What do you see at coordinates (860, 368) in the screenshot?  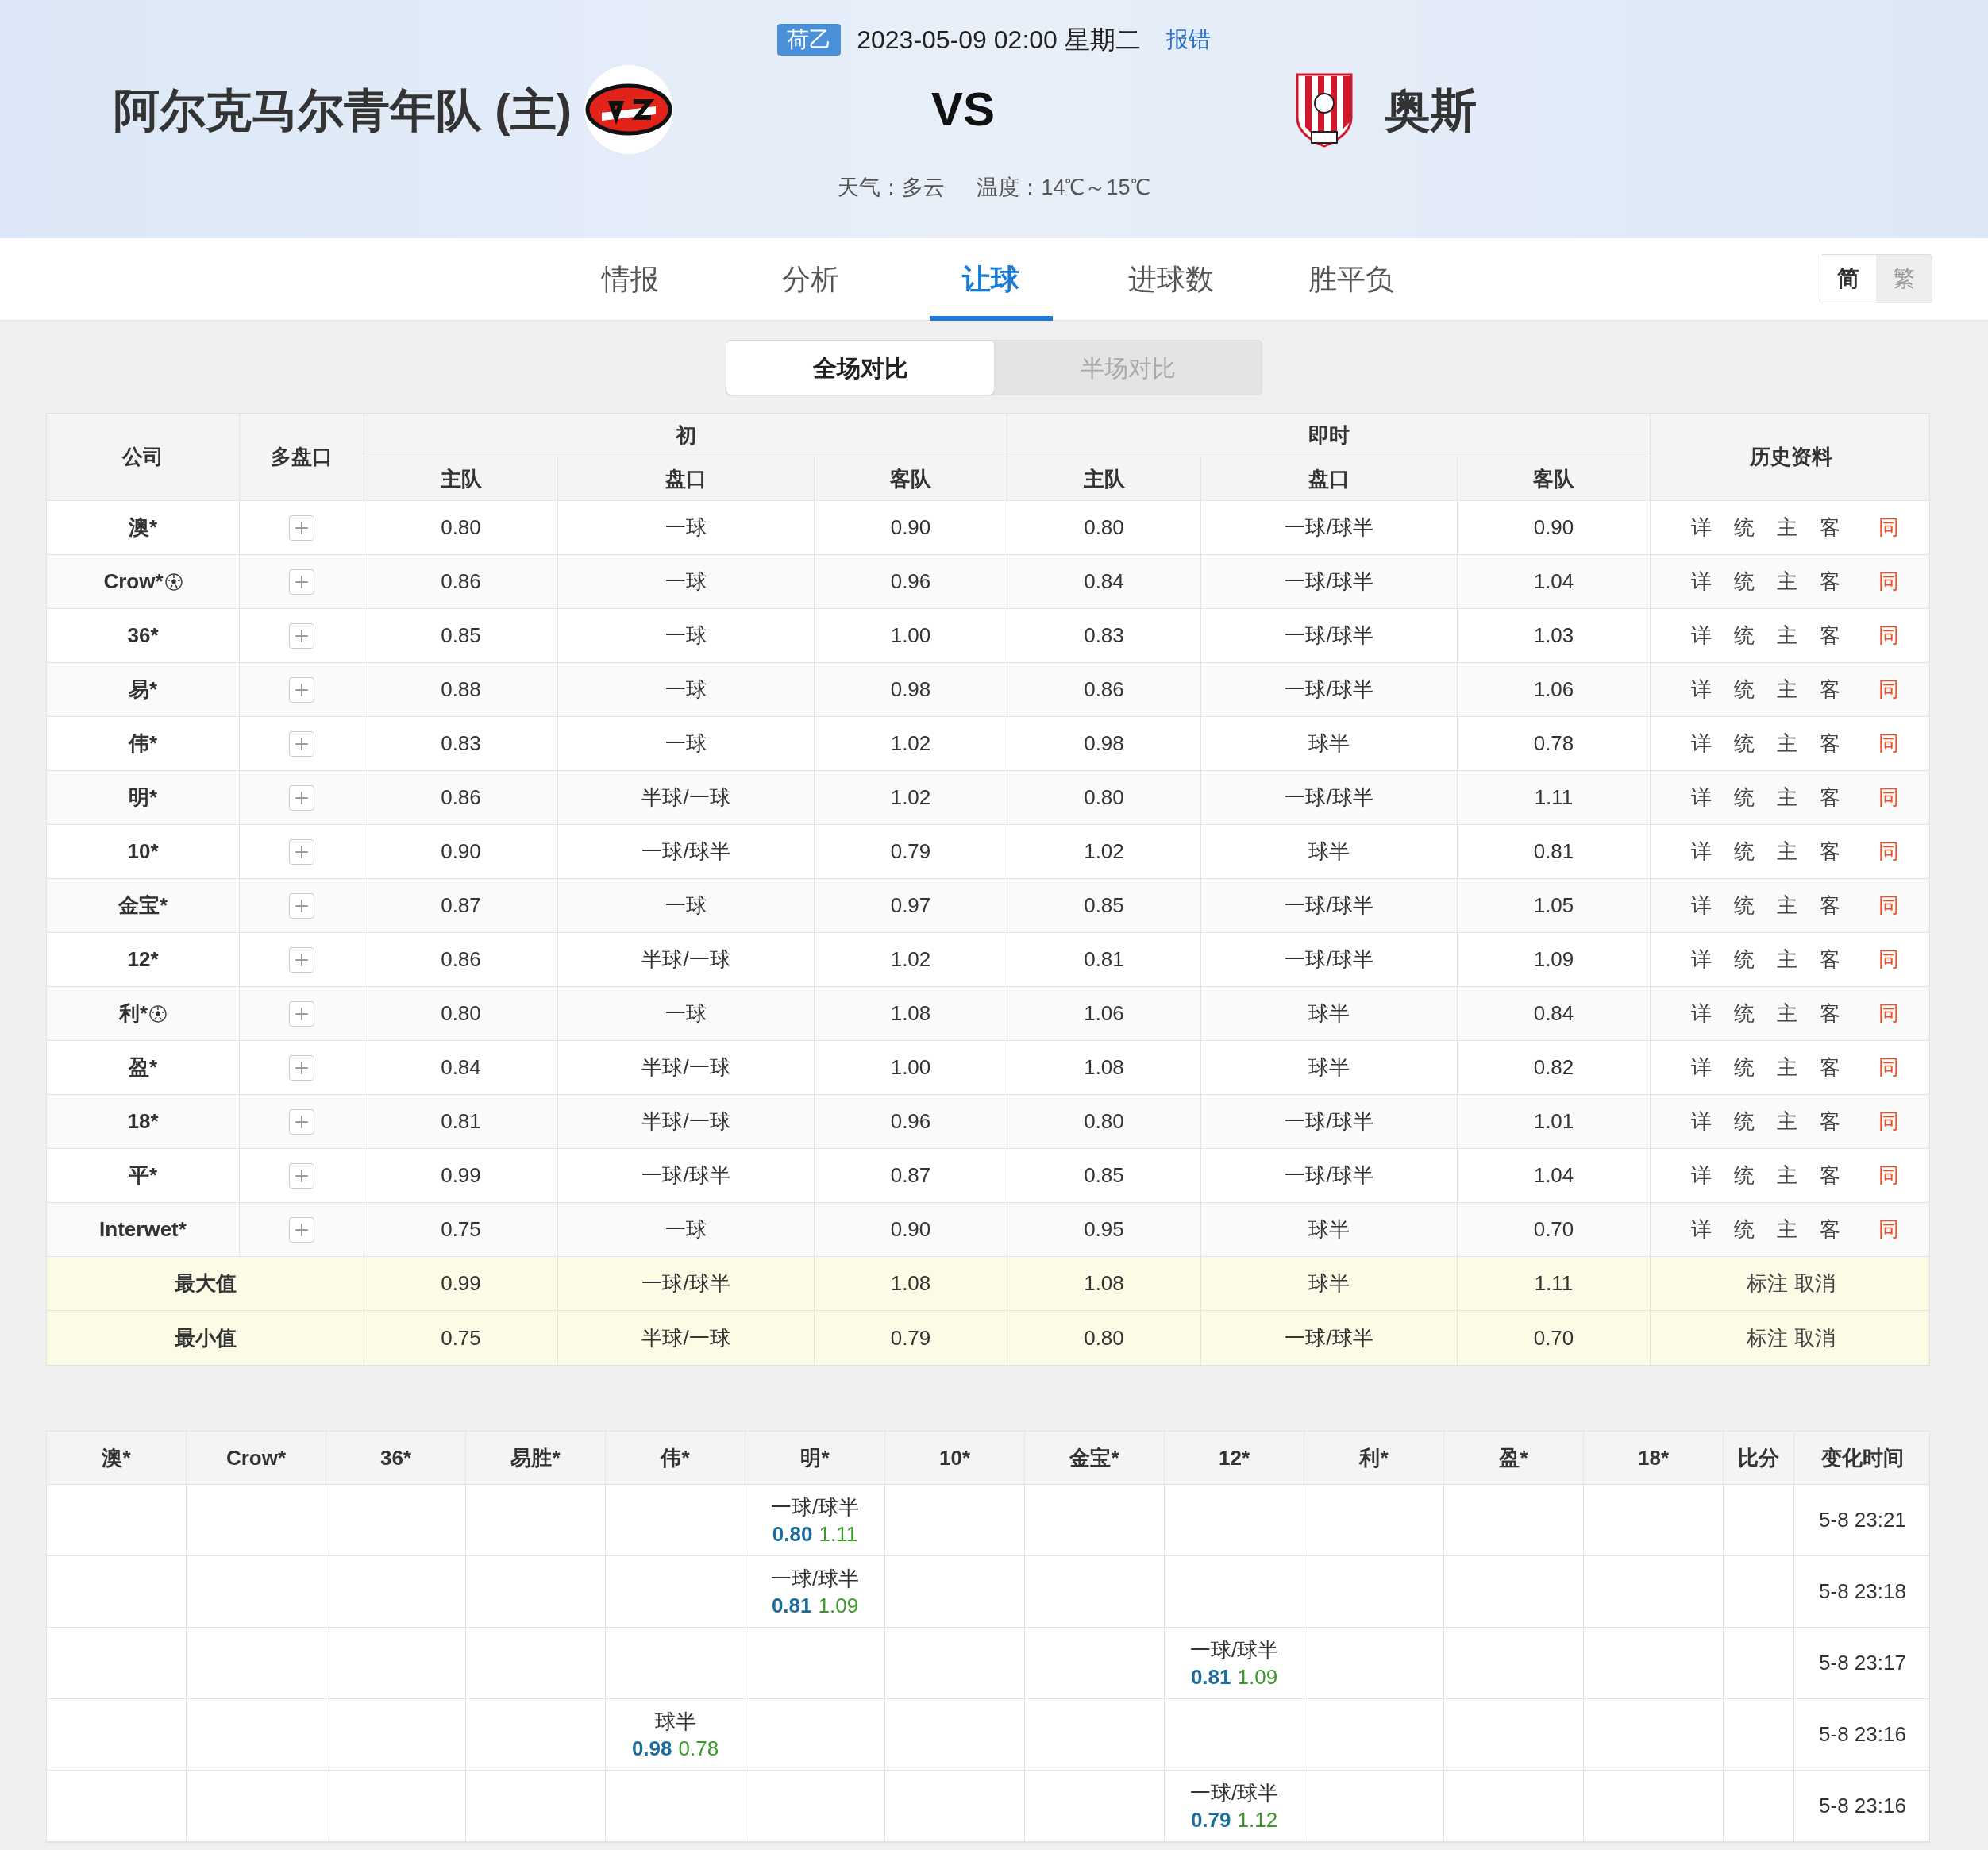 I see `compare-toggle: 全场对比` at bounding box center [860, 368].